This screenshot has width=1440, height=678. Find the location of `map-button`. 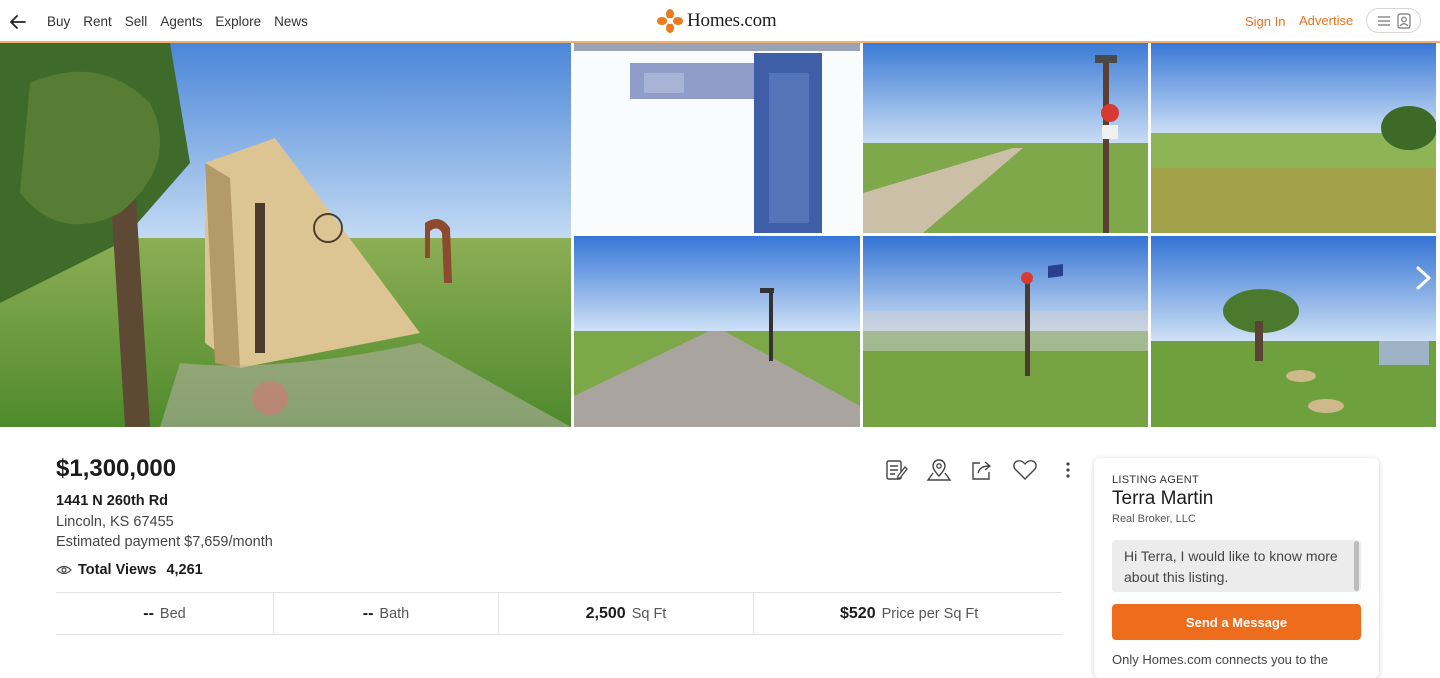

map-button is located at coordinates (938, 470).